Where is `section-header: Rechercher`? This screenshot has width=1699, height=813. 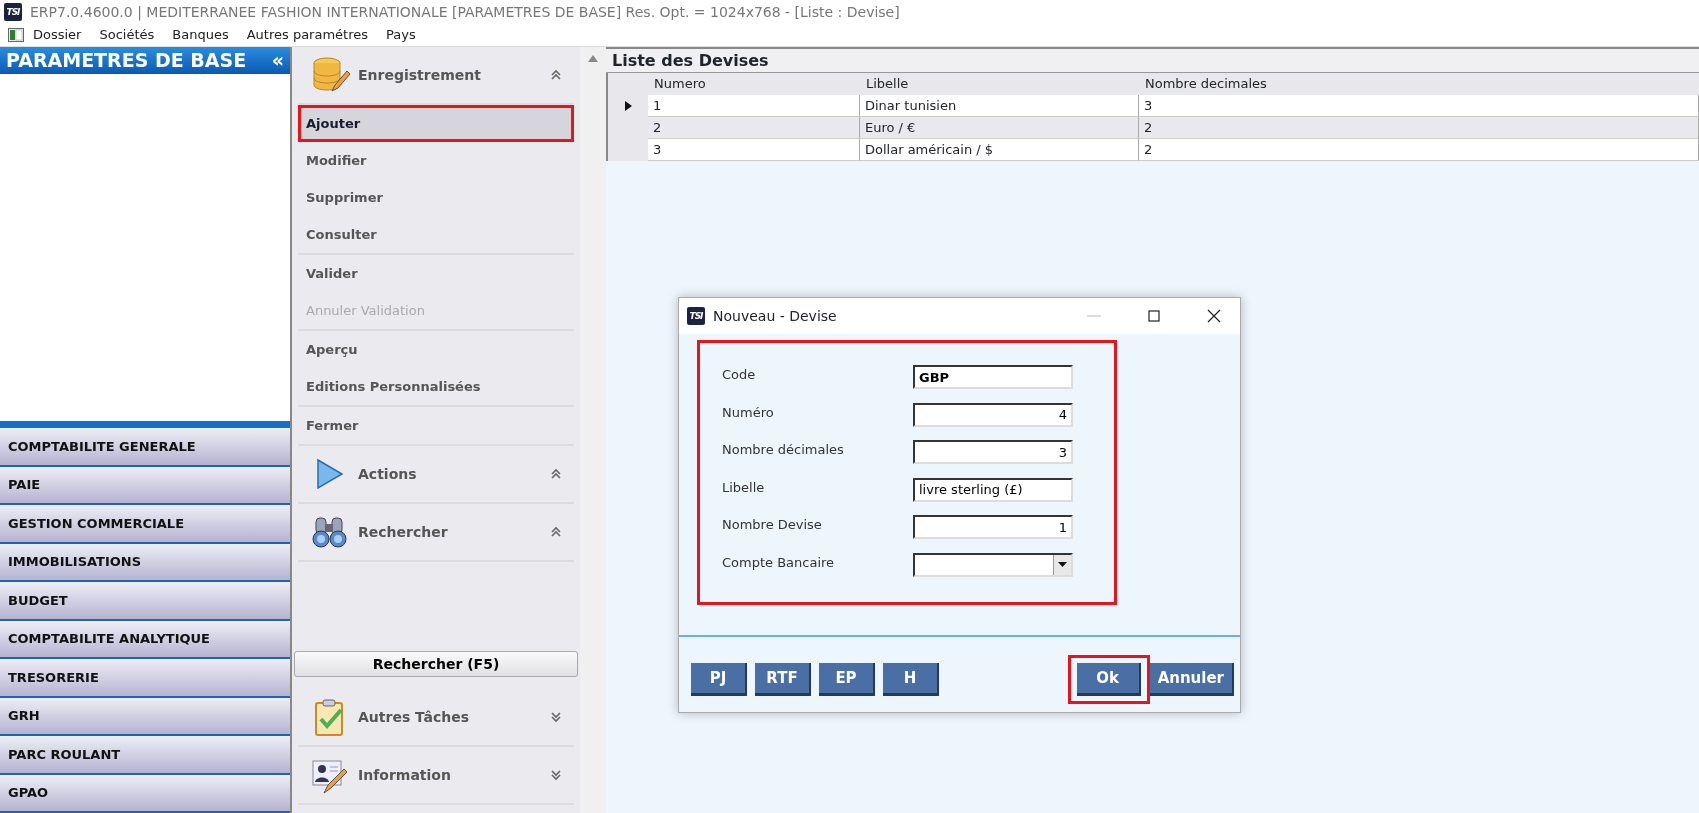
section-header: Rechercher is located at coordinates (436, 533).